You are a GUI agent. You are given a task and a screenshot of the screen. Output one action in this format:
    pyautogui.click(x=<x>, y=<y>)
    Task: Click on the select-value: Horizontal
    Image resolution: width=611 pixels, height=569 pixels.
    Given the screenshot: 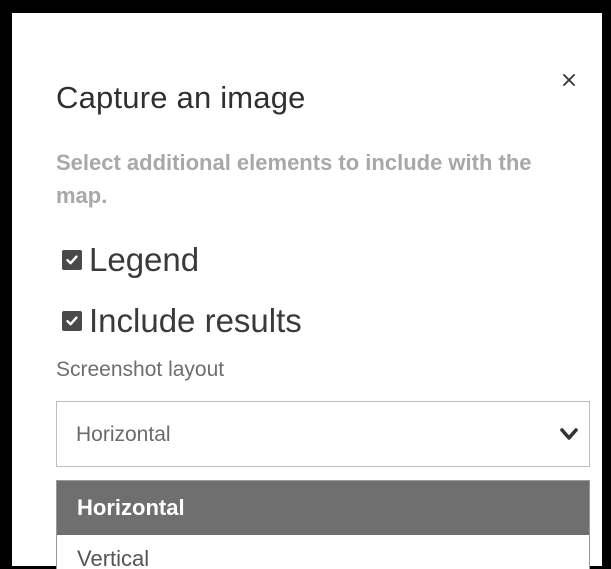 What is the action you would take?
    pyautogui.click(x=123, y=434)
    